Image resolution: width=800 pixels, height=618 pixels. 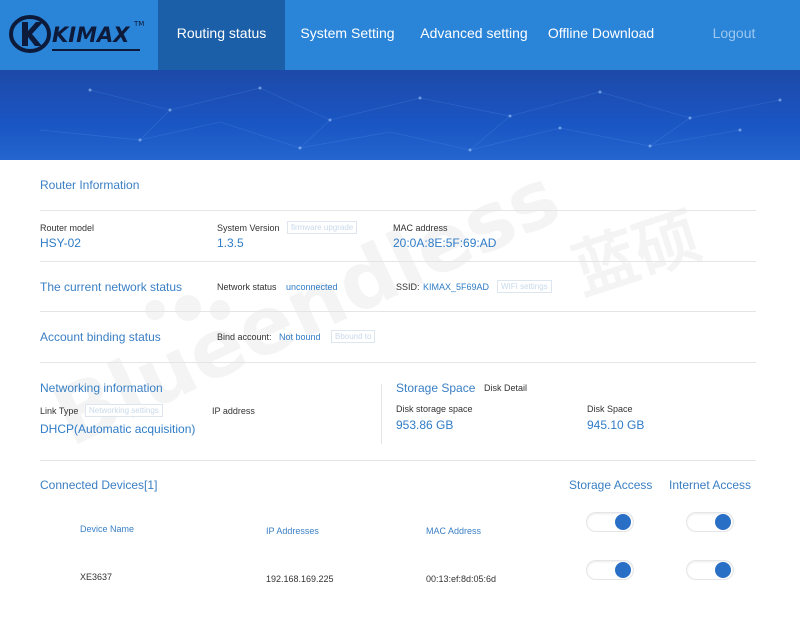 What do you see at coordinates (244, 337) in the screenshot?
I see `bind-account-label: Bind account:` at bounding box center [244, 337].